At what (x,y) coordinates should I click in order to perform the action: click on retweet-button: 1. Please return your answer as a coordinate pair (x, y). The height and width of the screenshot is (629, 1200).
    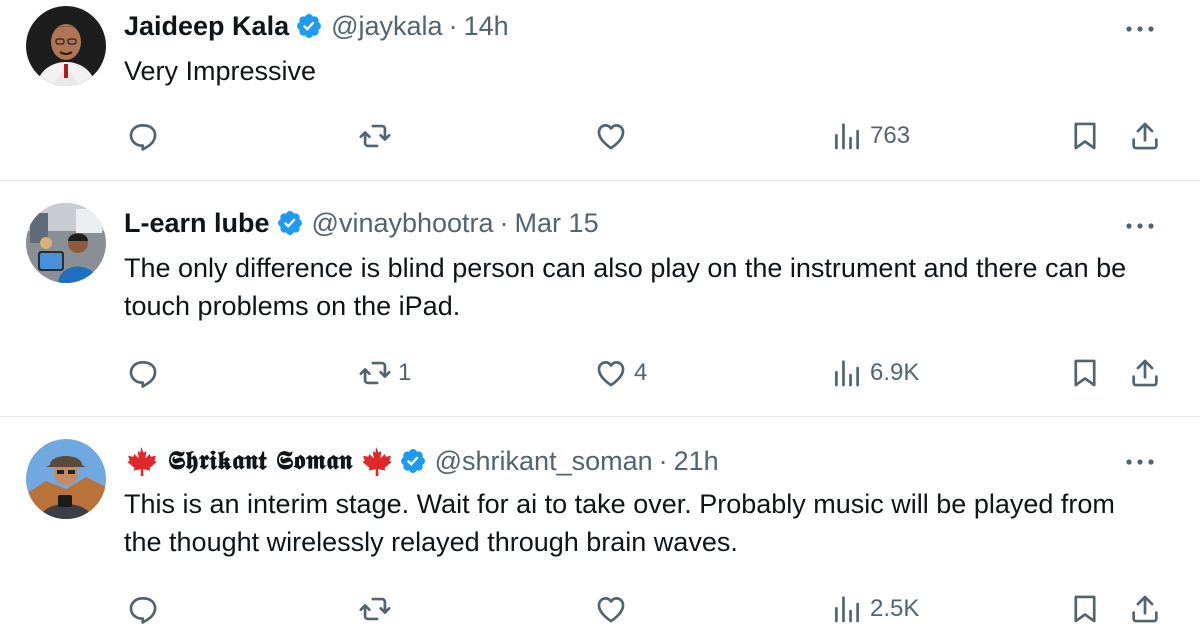
    Looking at the image, I should click on (384, 373).